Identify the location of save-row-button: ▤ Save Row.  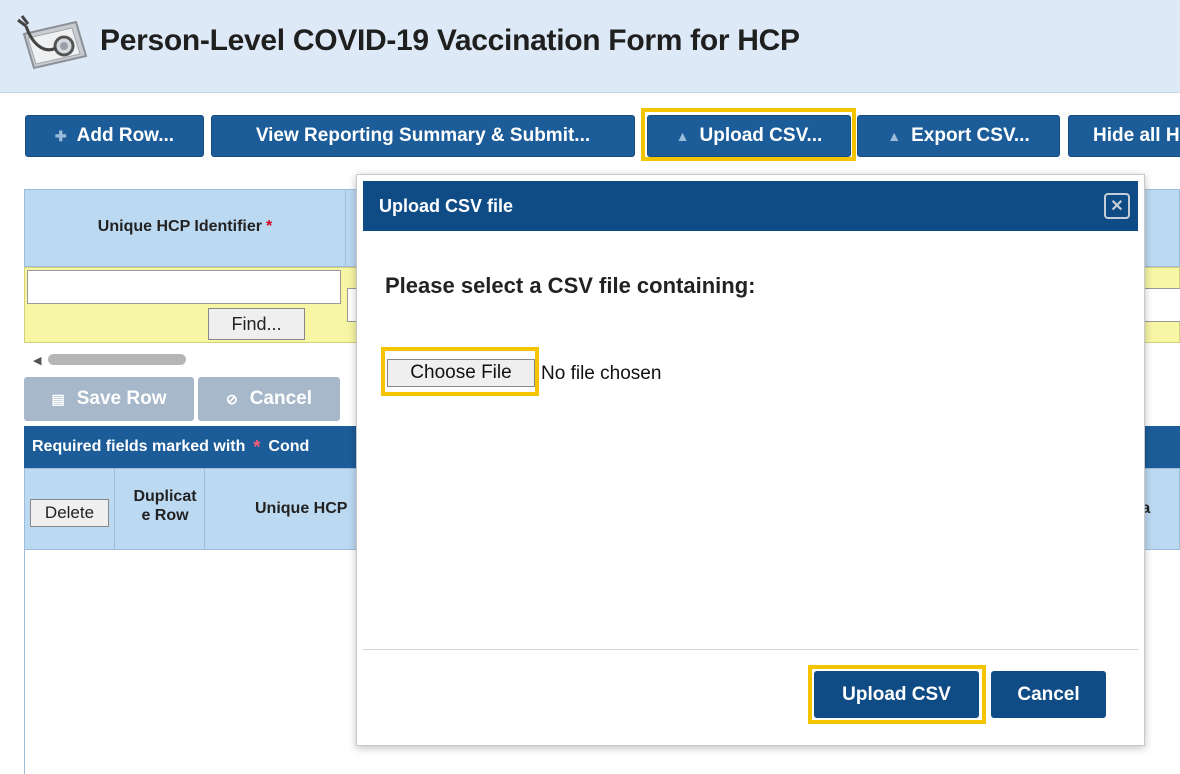
(109, 399).